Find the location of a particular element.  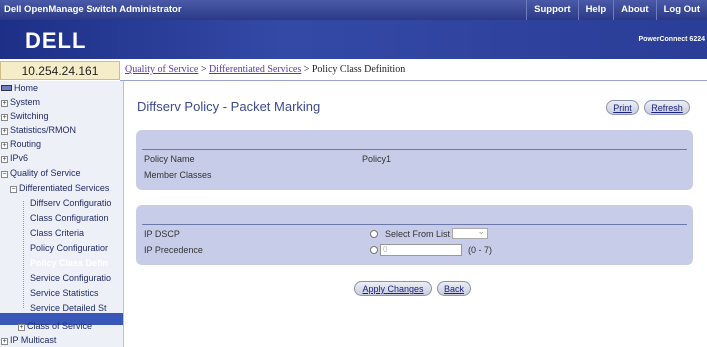

nav-item-class-criteria: Class Criteria is located at coordinates (57, 233).